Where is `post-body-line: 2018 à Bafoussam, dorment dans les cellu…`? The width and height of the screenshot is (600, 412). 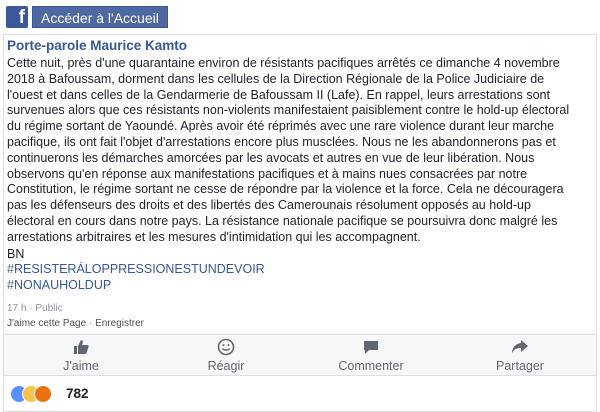 post-body-line: 2018 à Bafoussam, dorment dans les cellu… is located at coordinates (276, 78).